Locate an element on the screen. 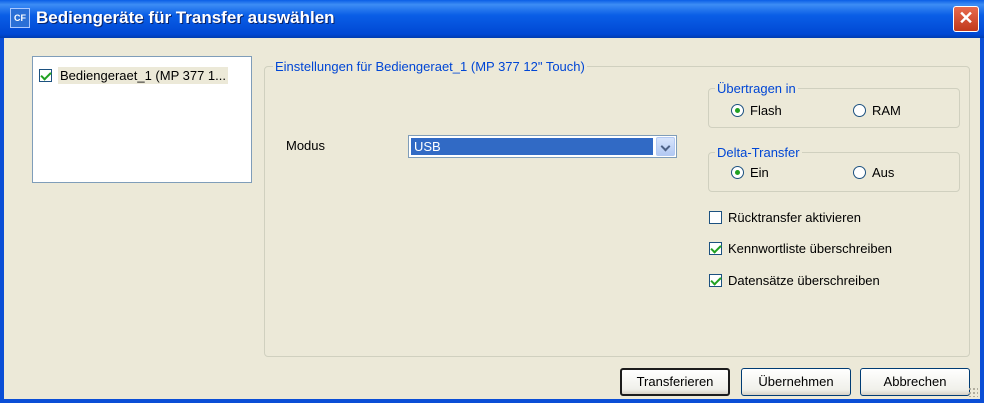  ruecktransfer-checkbox is located at coordinates (715, 217).